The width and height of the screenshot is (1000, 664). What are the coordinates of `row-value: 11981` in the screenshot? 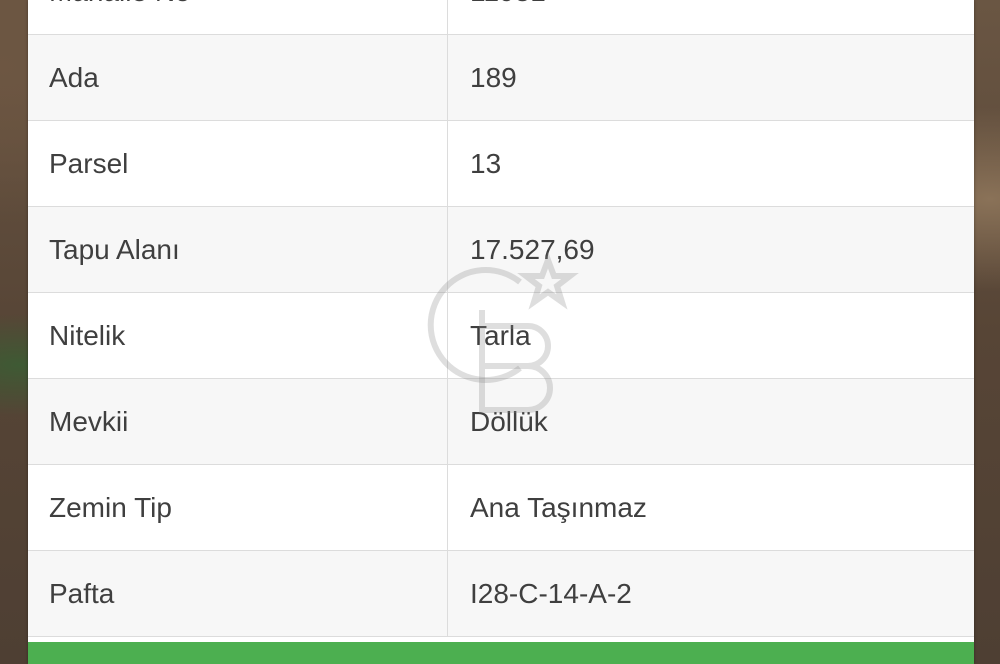 It's located at (711, 17).